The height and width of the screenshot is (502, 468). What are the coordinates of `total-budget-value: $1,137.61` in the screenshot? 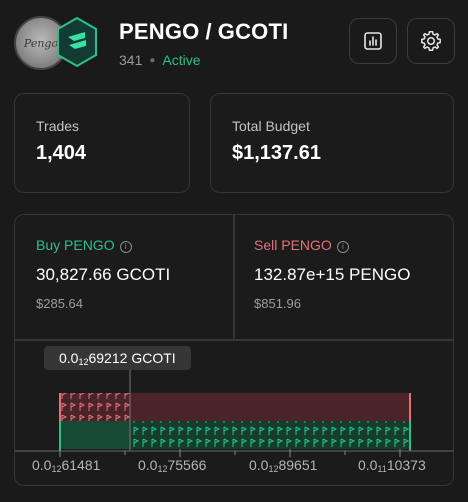 It's located at (276, 153).